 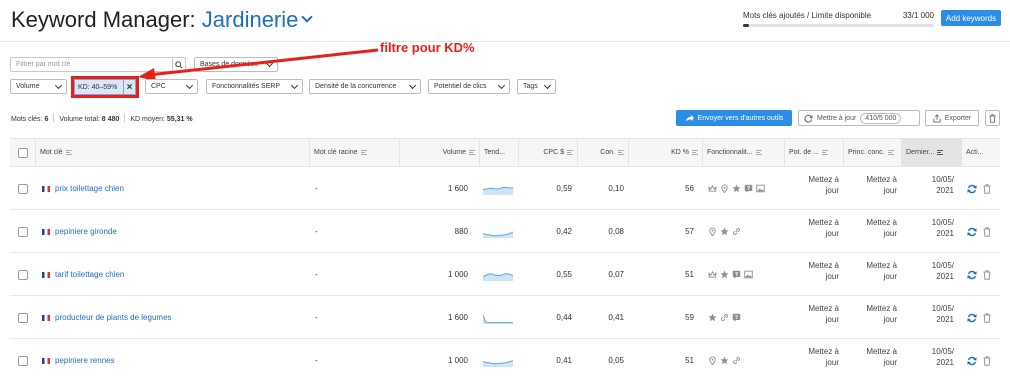 I want to click on kd-cell: 51, so click(x=689, y=274).